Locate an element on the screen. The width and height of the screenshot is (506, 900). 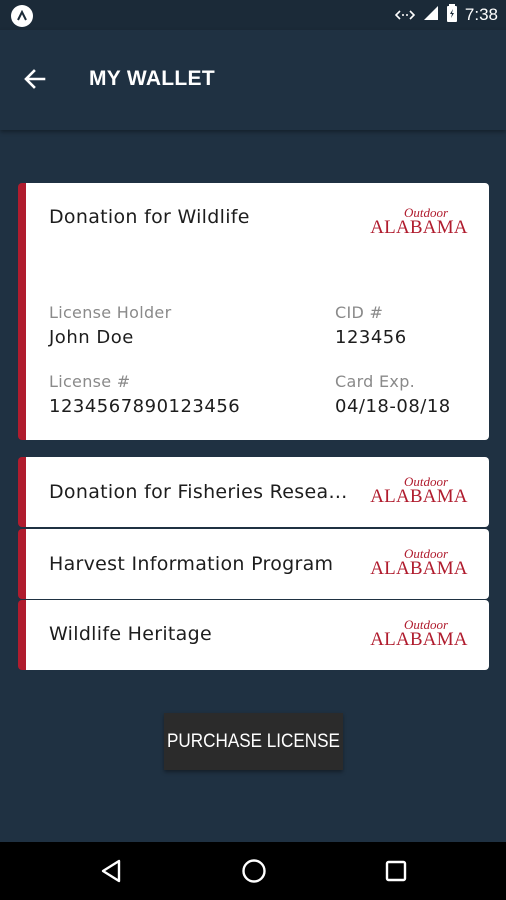
license-title: Wildlife Heritage is located at coordinates (130, 634).